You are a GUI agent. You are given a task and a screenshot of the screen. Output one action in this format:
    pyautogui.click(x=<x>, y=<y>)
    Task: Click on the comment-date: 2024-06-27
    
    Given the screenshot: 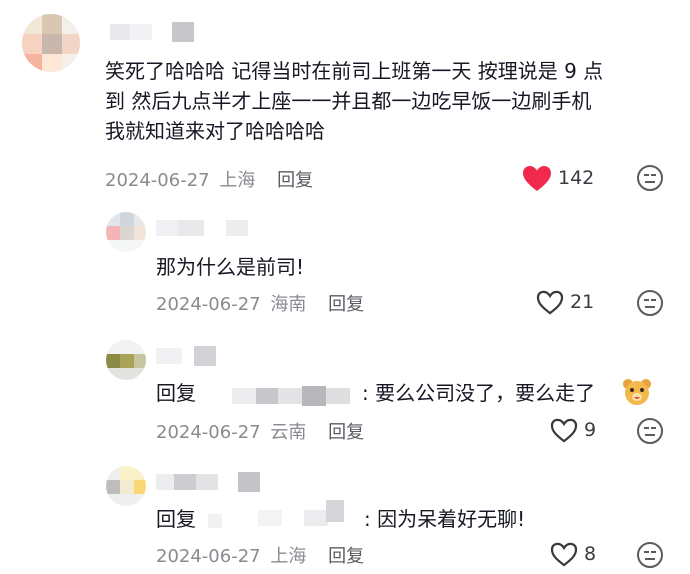 What is the action you would take?
    pyautogui.click(x=157, y=180)
    